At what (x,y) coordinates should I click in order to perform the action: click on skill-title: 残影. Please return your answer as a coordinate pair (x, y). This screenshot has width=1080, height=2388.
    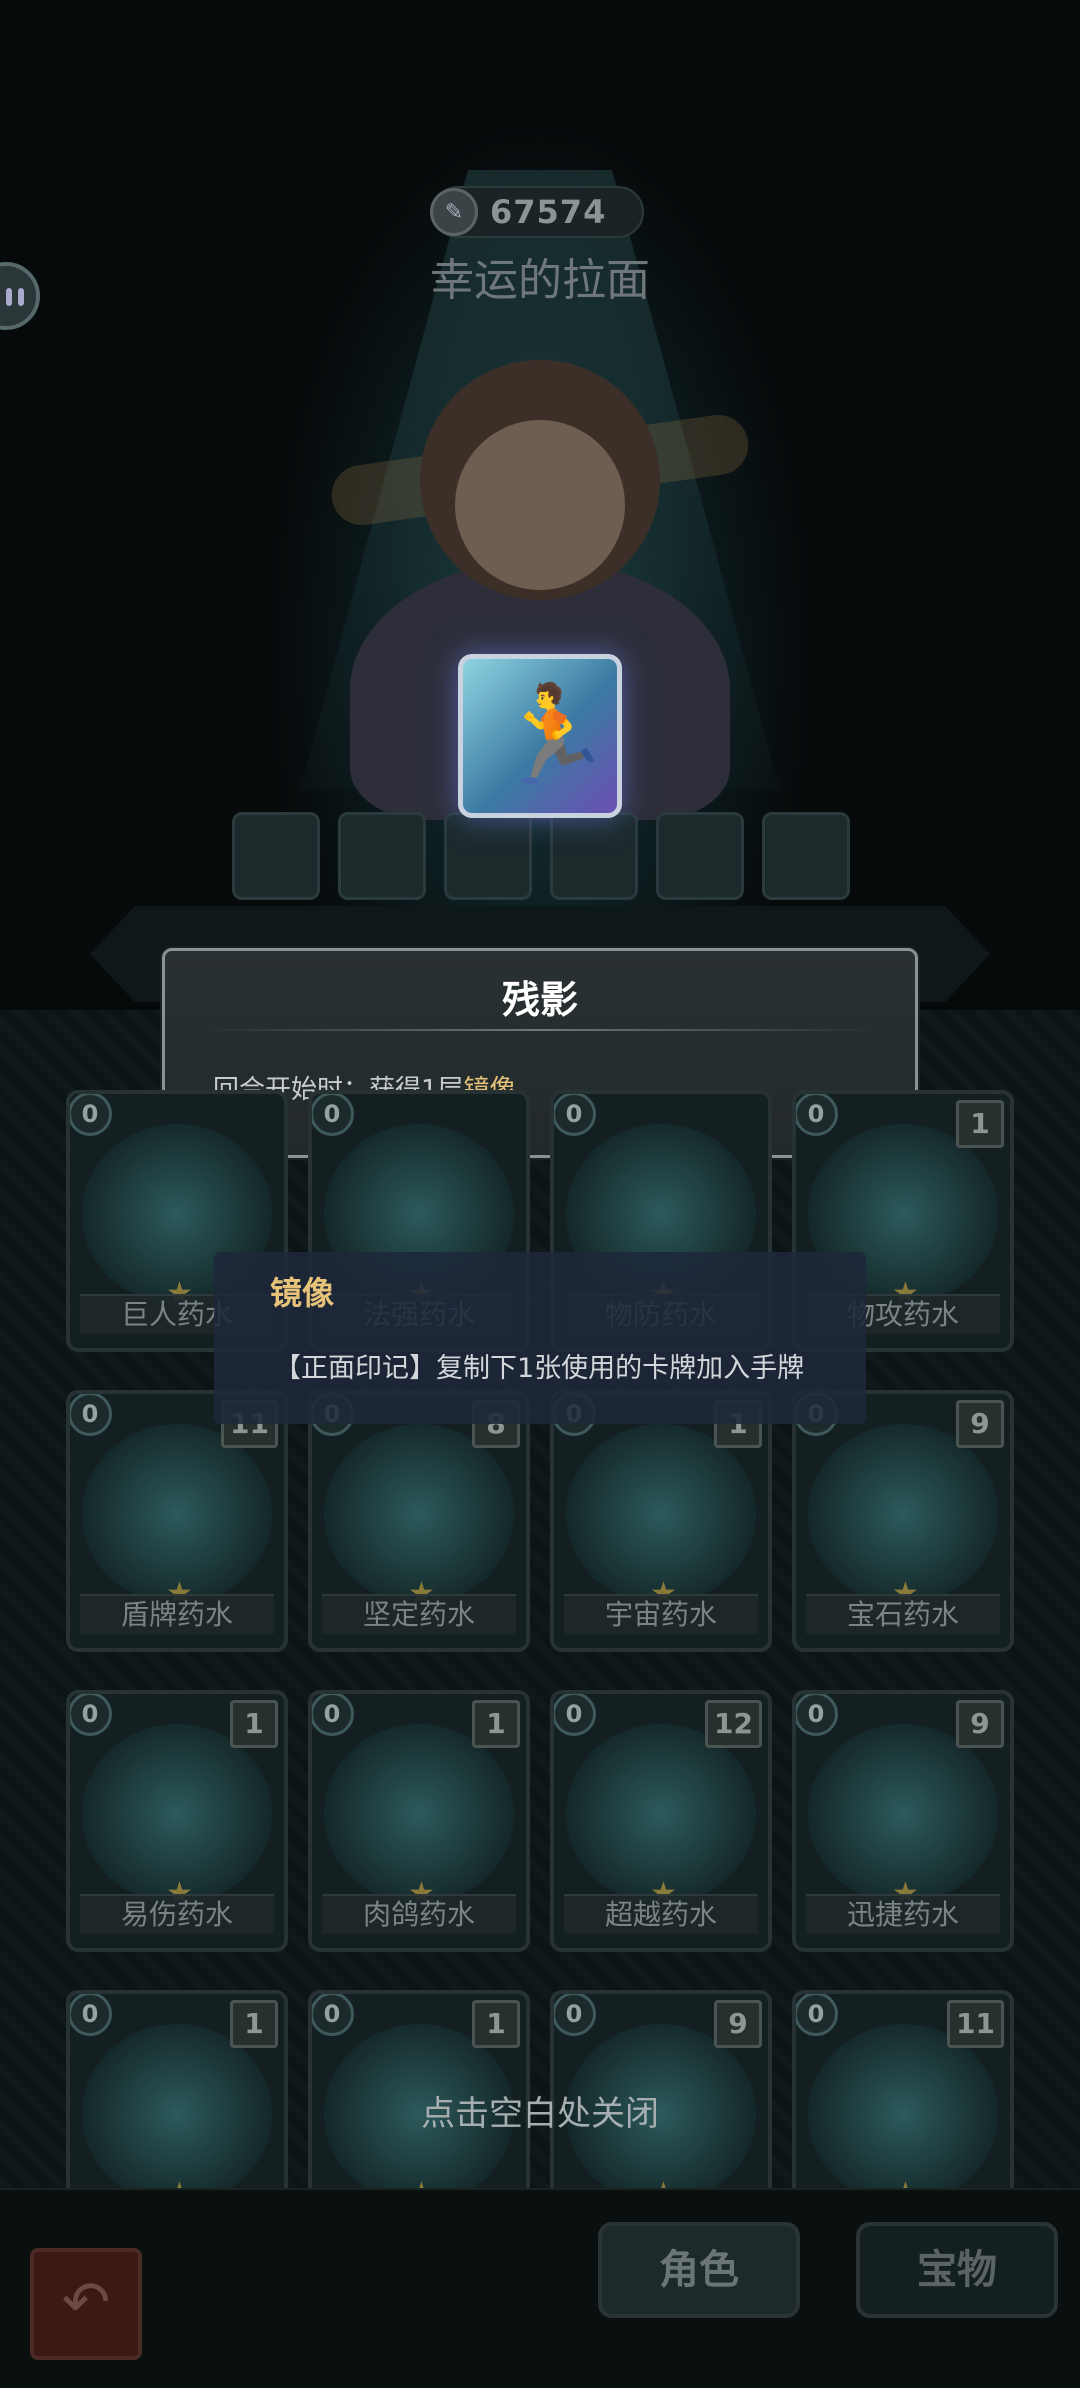
    Looking at the image, I should click on (539, 1000).